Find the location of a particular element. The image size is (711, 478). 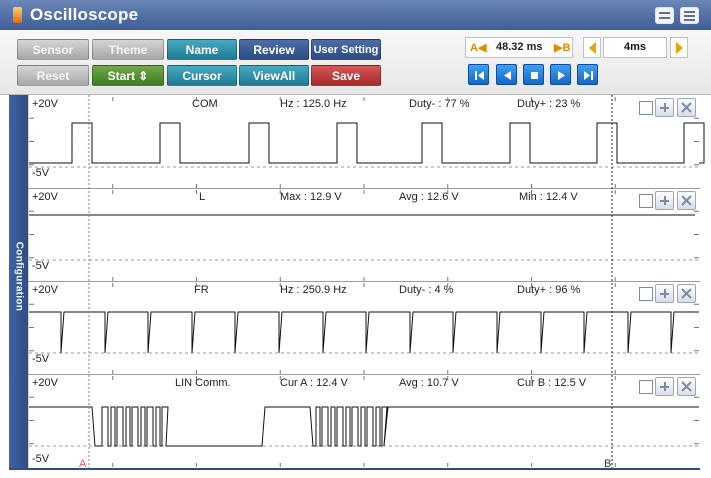

skip-end-icon is located at coordinates (588, 75).